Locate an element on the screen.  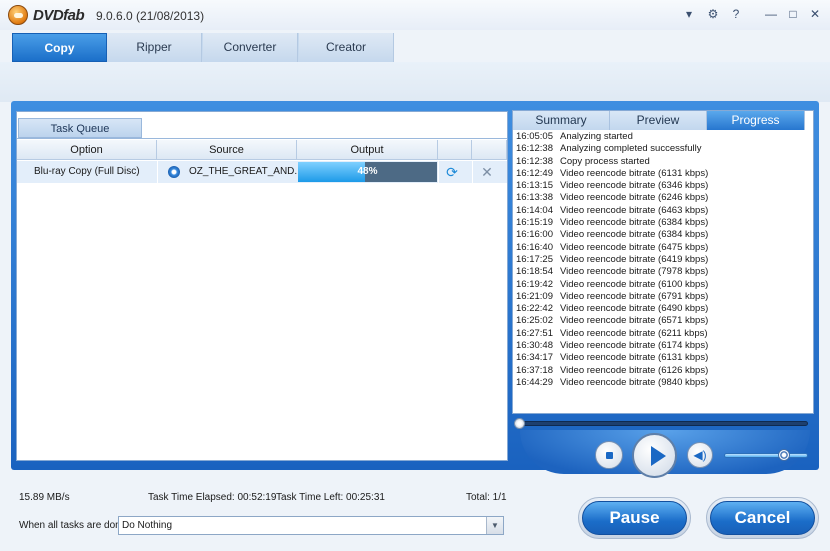
seek-bar is located at coordinates (662, 423).